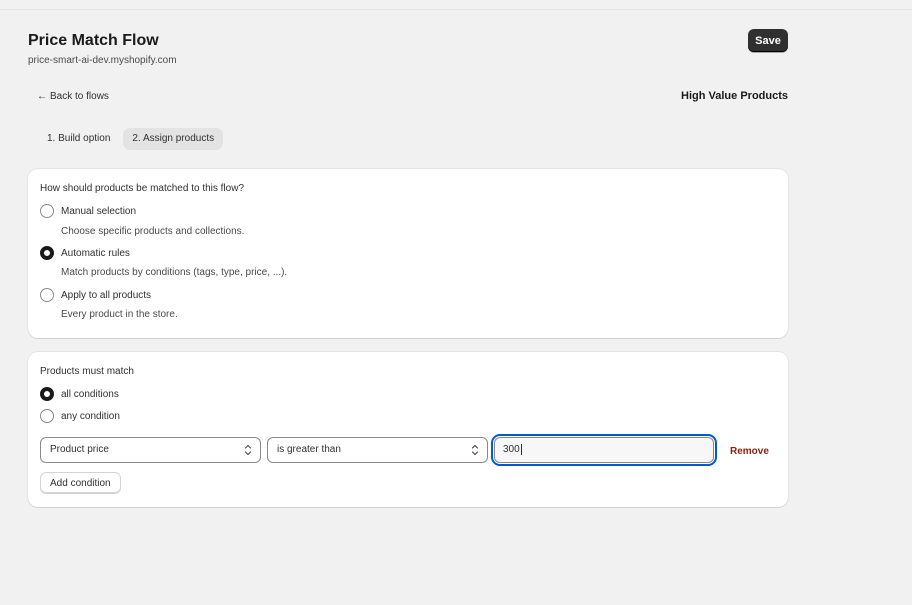 This screenshot has width=912, height=605. I want to click on tab-assign-products: 2. Assign products, so click(173, 139).